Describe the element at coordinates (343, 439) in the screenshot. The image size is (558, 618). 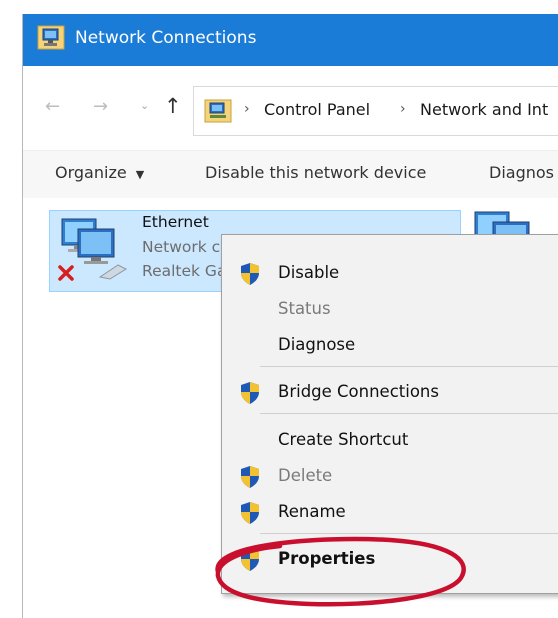
I see `menu-item-label: Create Shortcut` at that location.